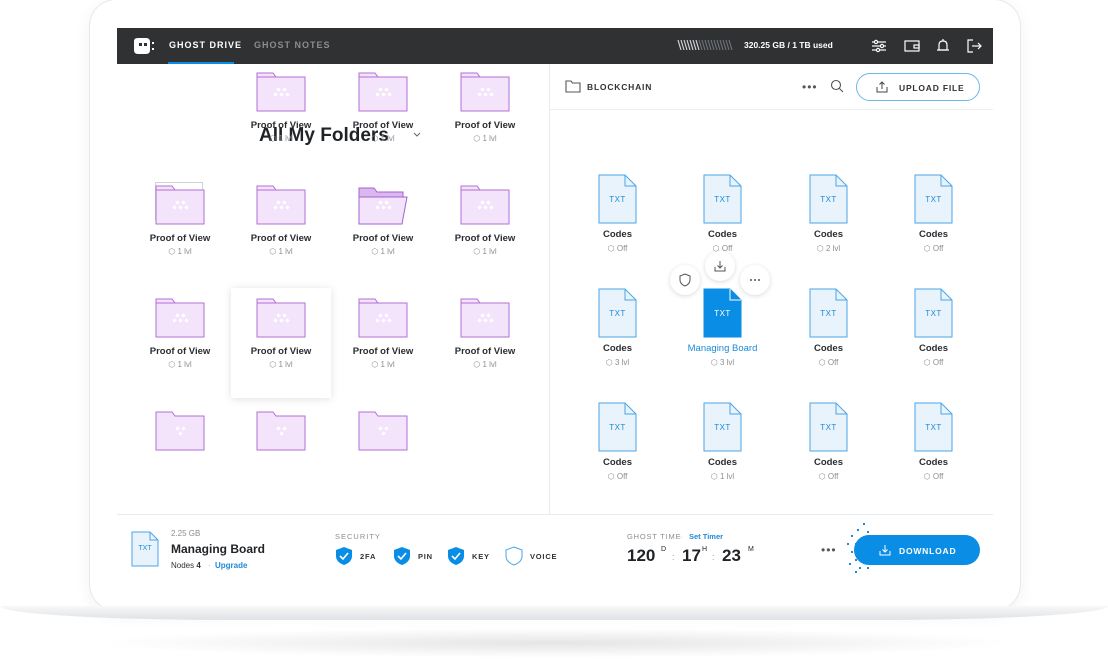 This screenshot has height=669, width=1108. Describe the element at coordinates (205, 45) in the screenshot. I see `tab-ghost-drive: GHOST DRIVE` at that location.